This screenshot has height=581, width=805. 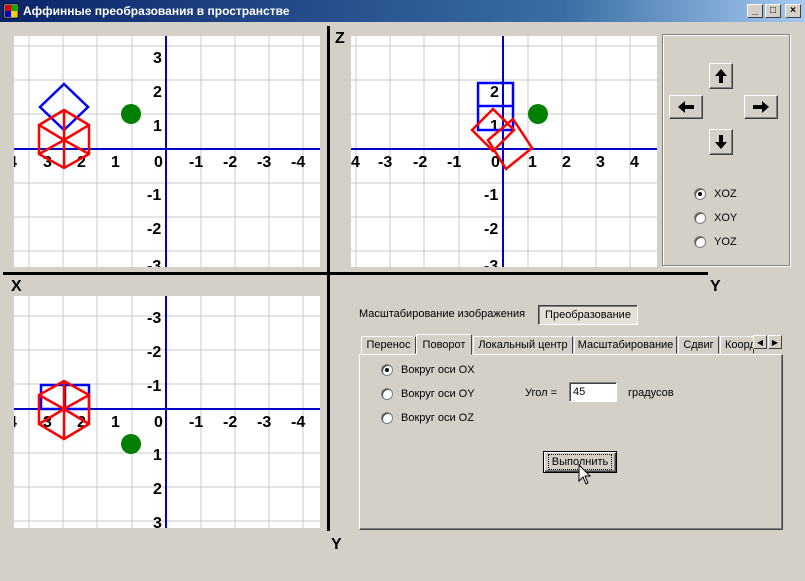 What do you see at coordinates (737, 345) in the screenshot?
I see `tab-coordinates: Коорд` at bounding box center [737, 345].